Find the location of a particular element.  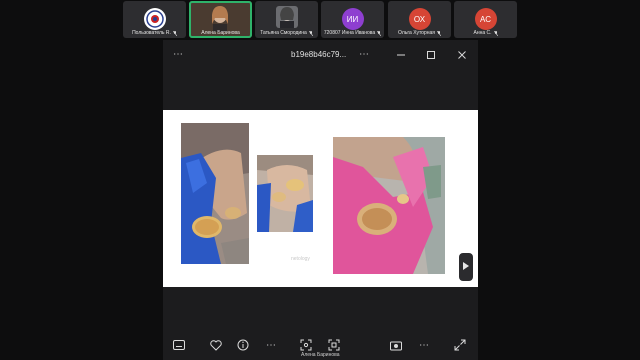

screenshot-icon is located at coordinates (334, 345).